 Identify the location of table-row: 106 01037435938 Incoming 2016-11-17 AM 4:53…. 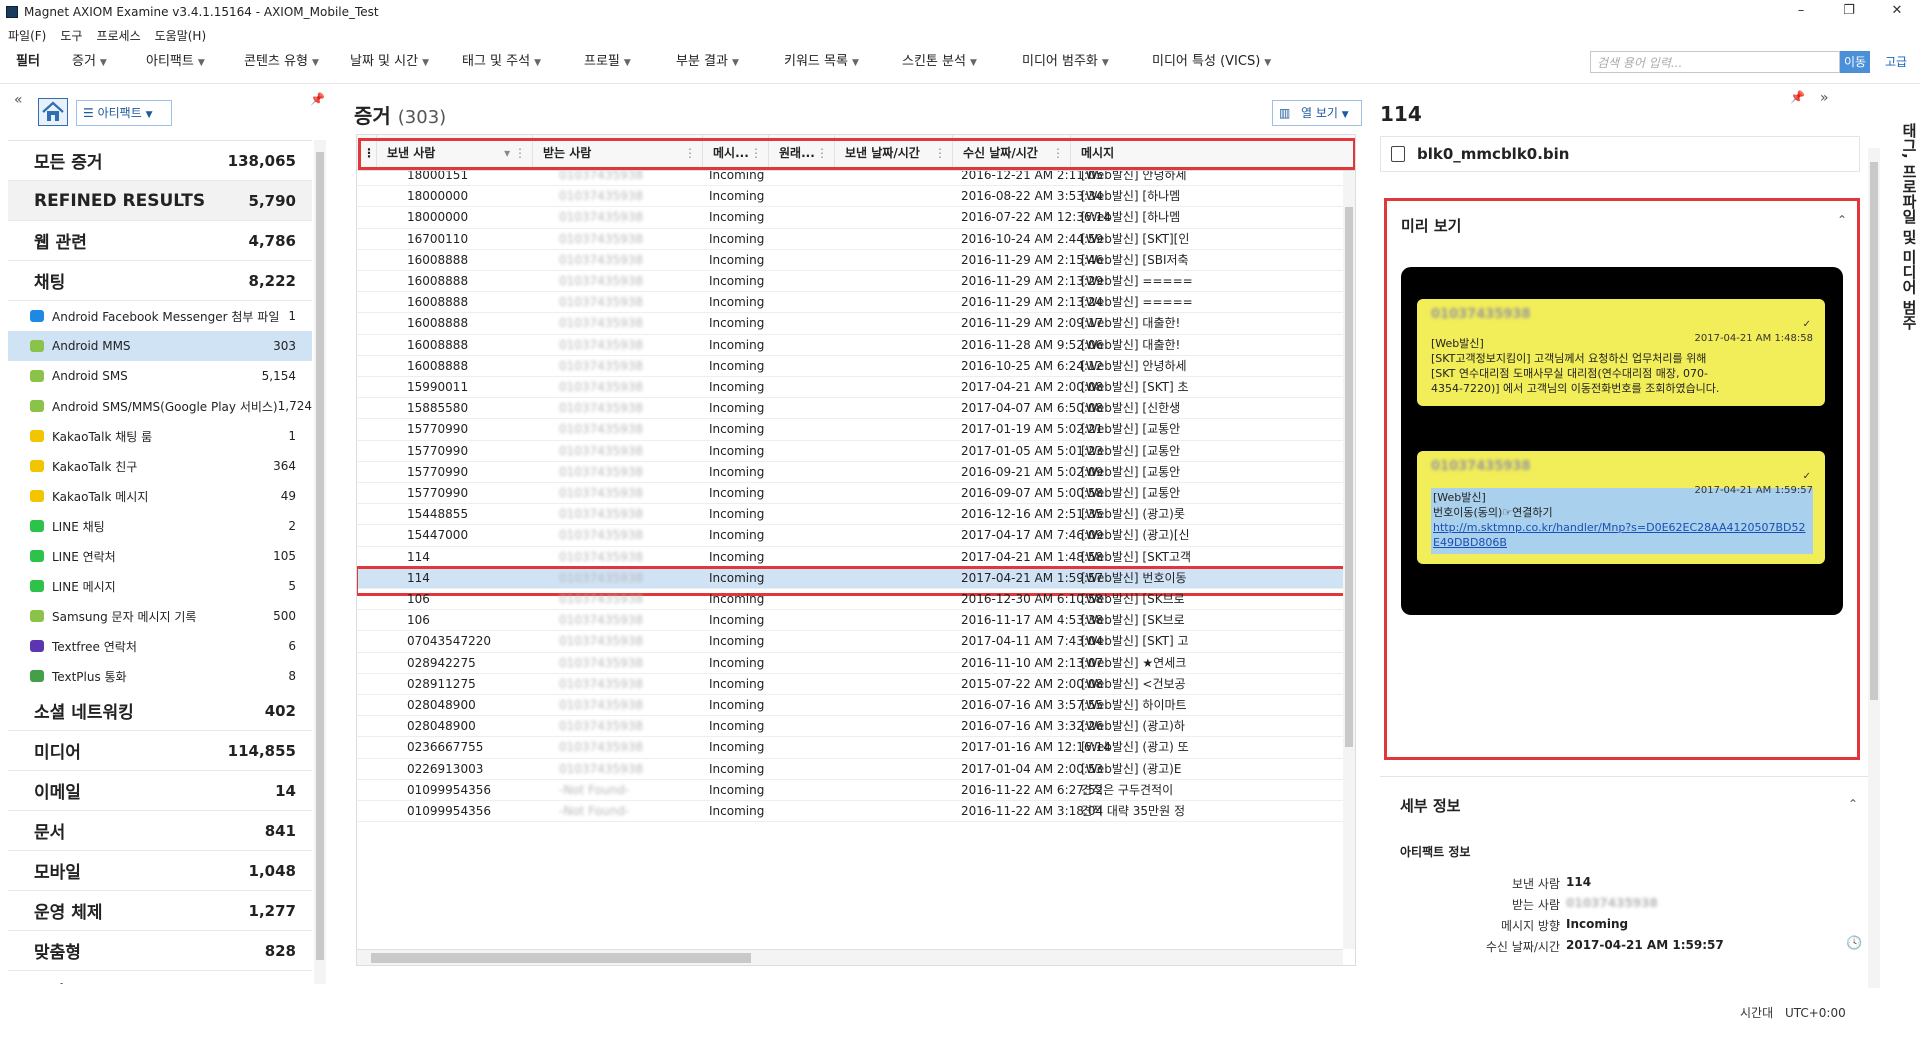
(850, 621).